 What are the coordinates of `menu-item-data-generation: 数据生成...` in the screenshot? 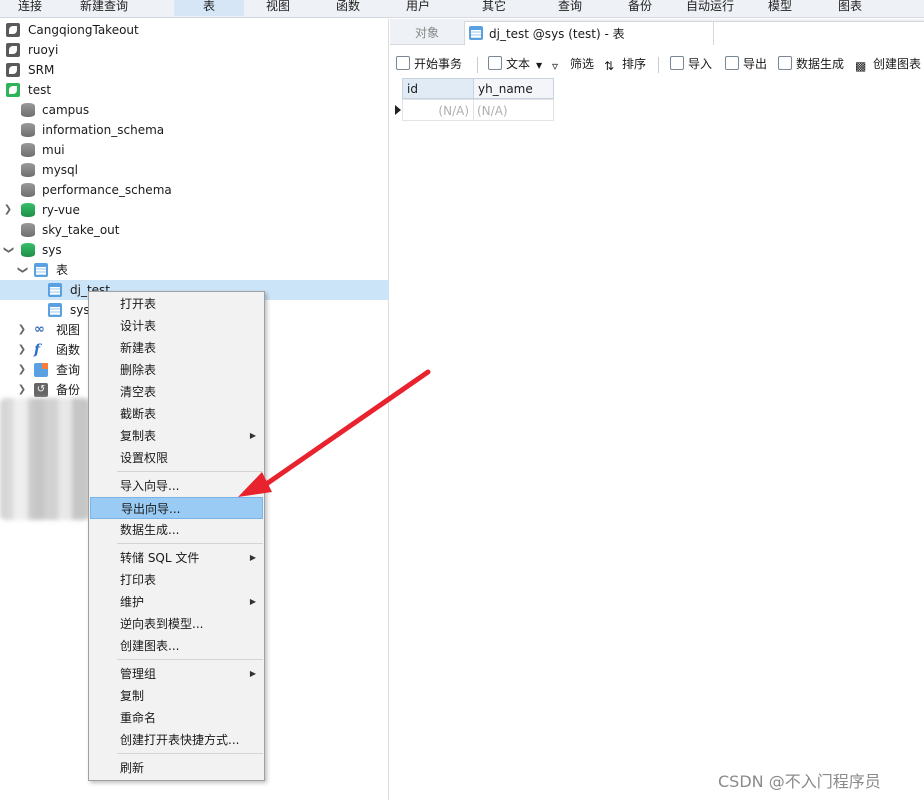 It's located at (176, 530).